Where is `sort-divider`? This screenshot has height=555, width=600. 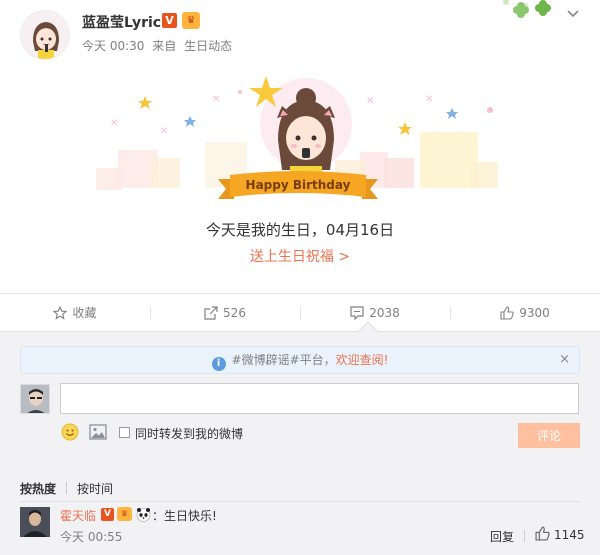
sort-divider is located at coordinates (66, 488).